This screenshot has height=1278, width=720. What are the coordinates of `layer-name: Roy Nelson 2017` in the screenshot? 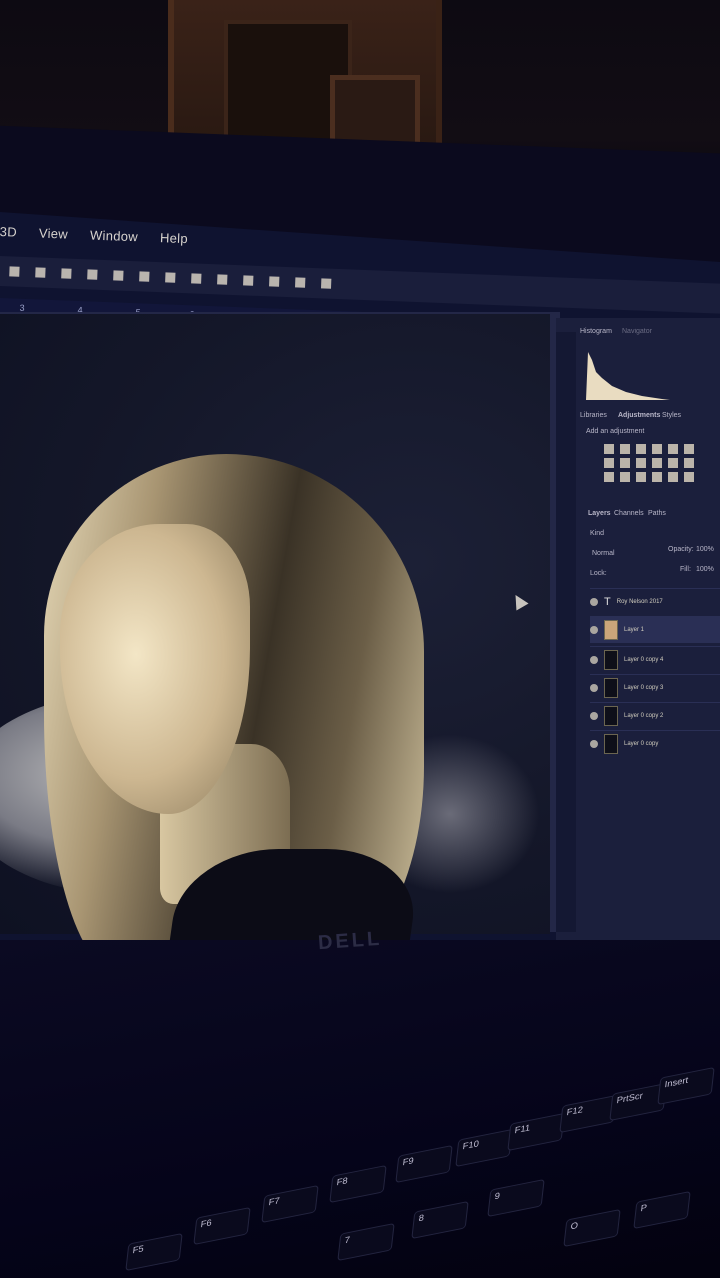 It's located at (639, 602).